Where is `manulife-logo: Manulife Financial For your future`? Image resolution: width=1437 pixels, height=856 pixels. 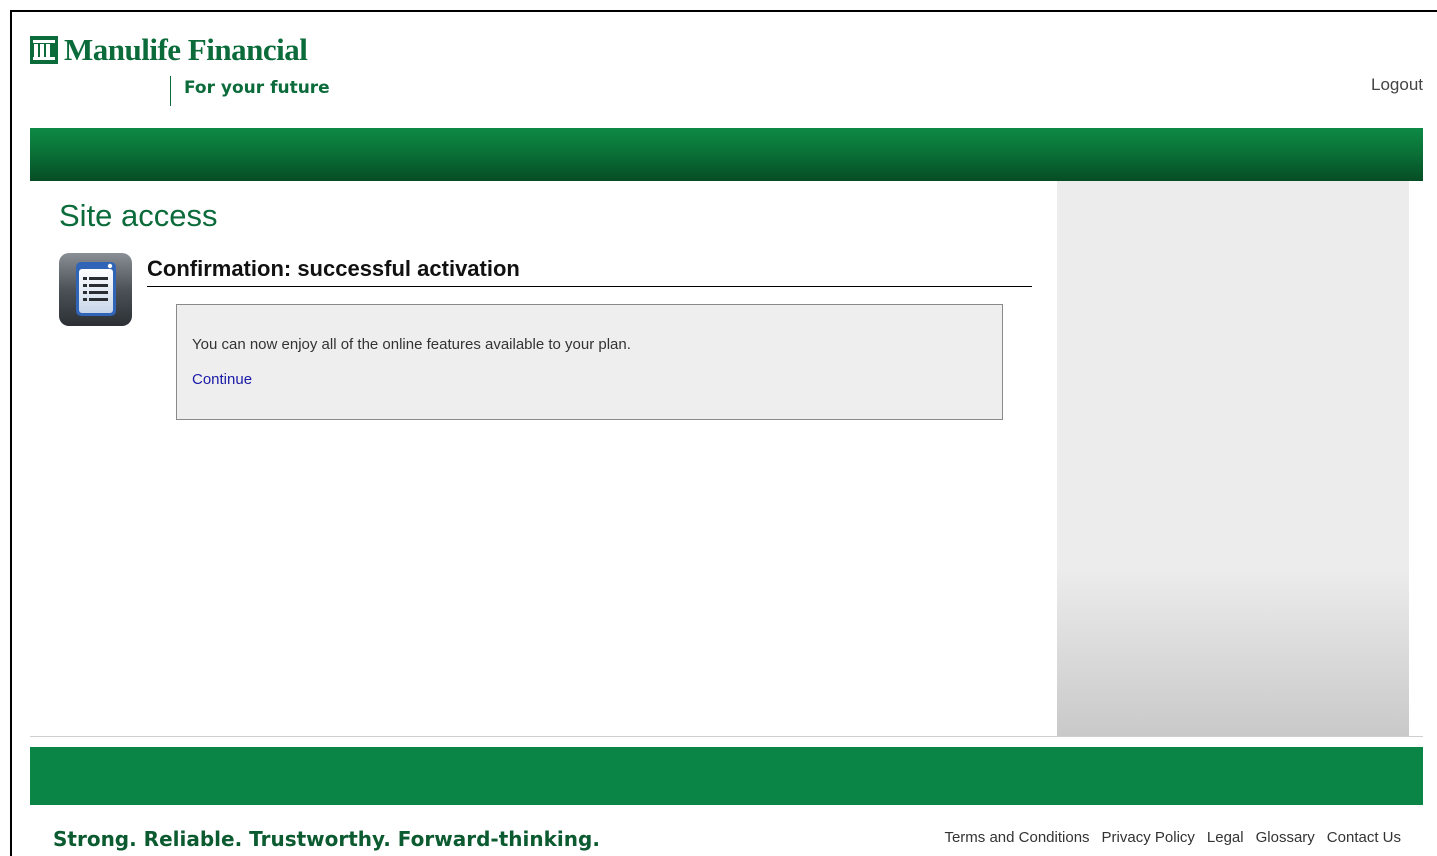 manulife-logo: Manulife Financial For your future is located at coordinates (180, 70).